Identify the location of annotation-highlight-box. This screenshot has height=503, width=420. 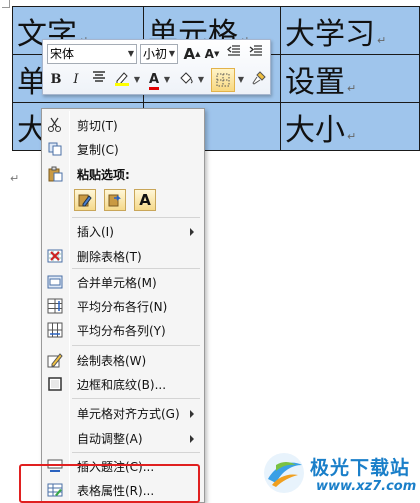
(109, 483).